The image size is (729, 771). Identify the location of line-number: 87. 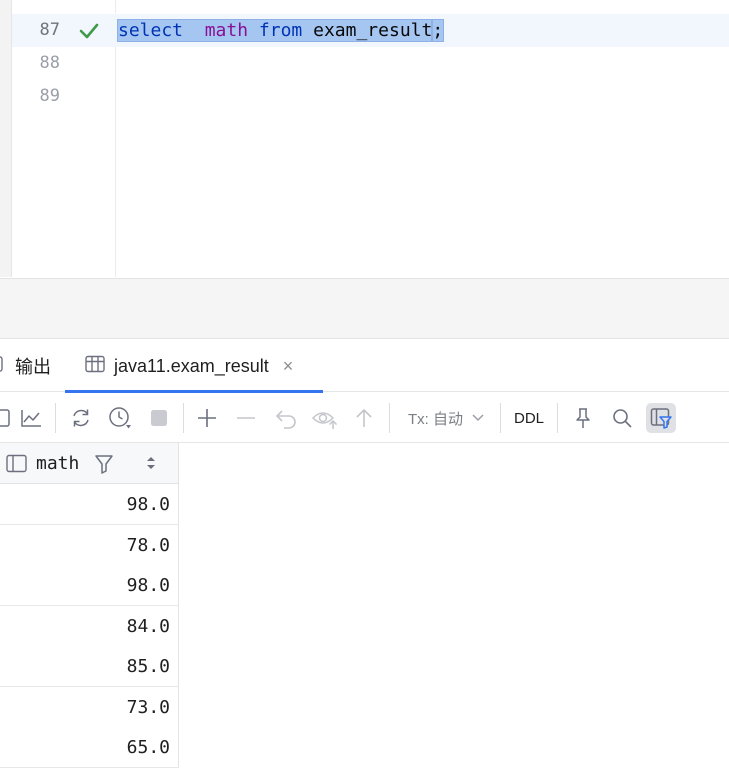
(49, 30).